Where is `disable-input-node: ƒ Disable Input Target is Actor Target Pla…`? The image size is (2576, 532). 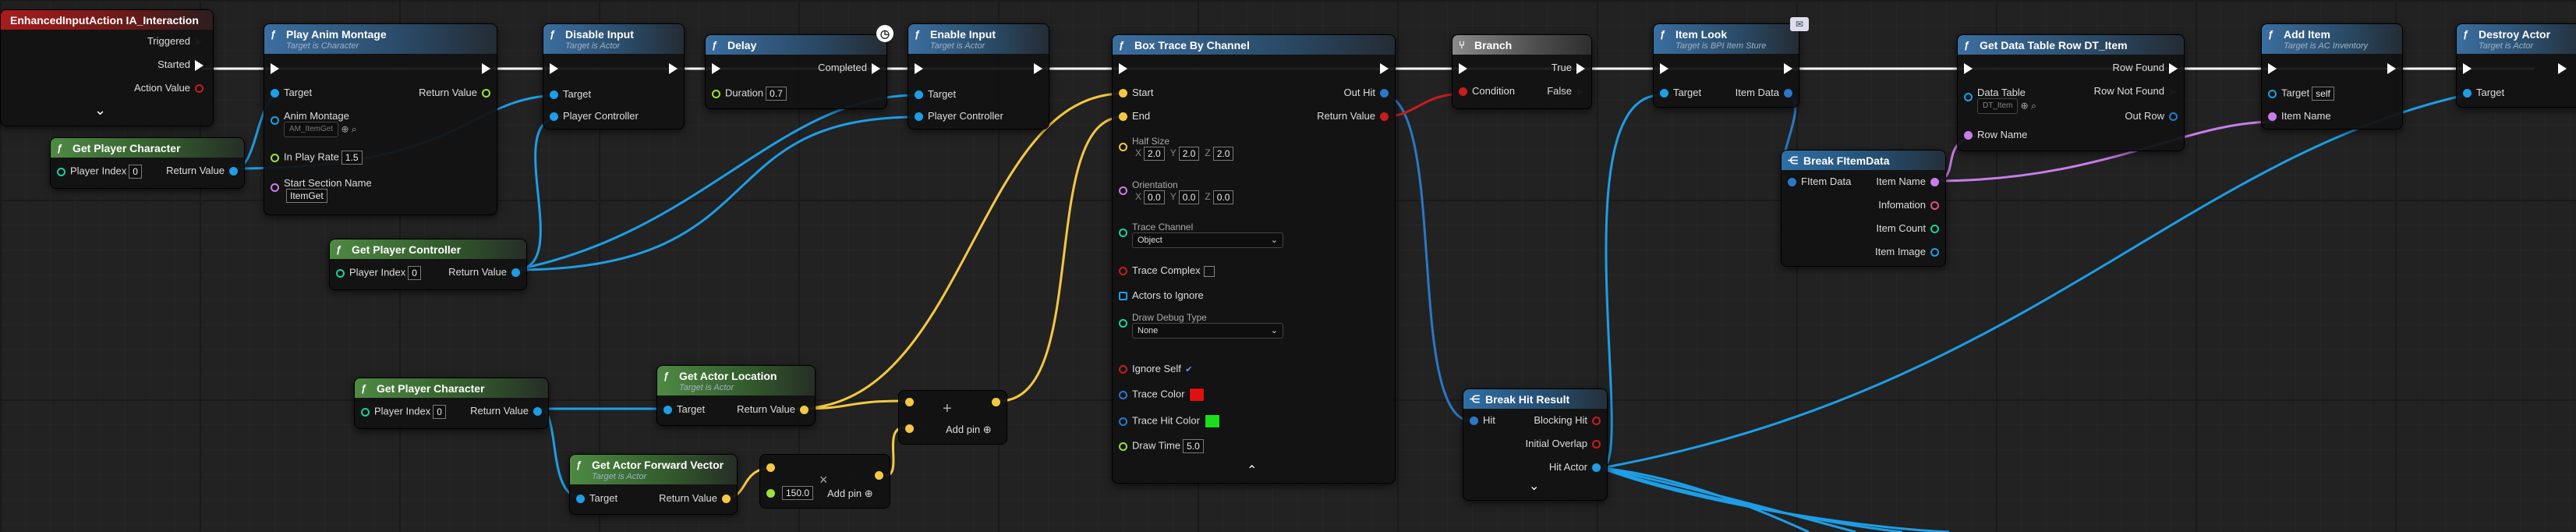 disable-input-node: ƒ Disable Input Target is Actor Target Pla… is located at coordinates (614, 76).